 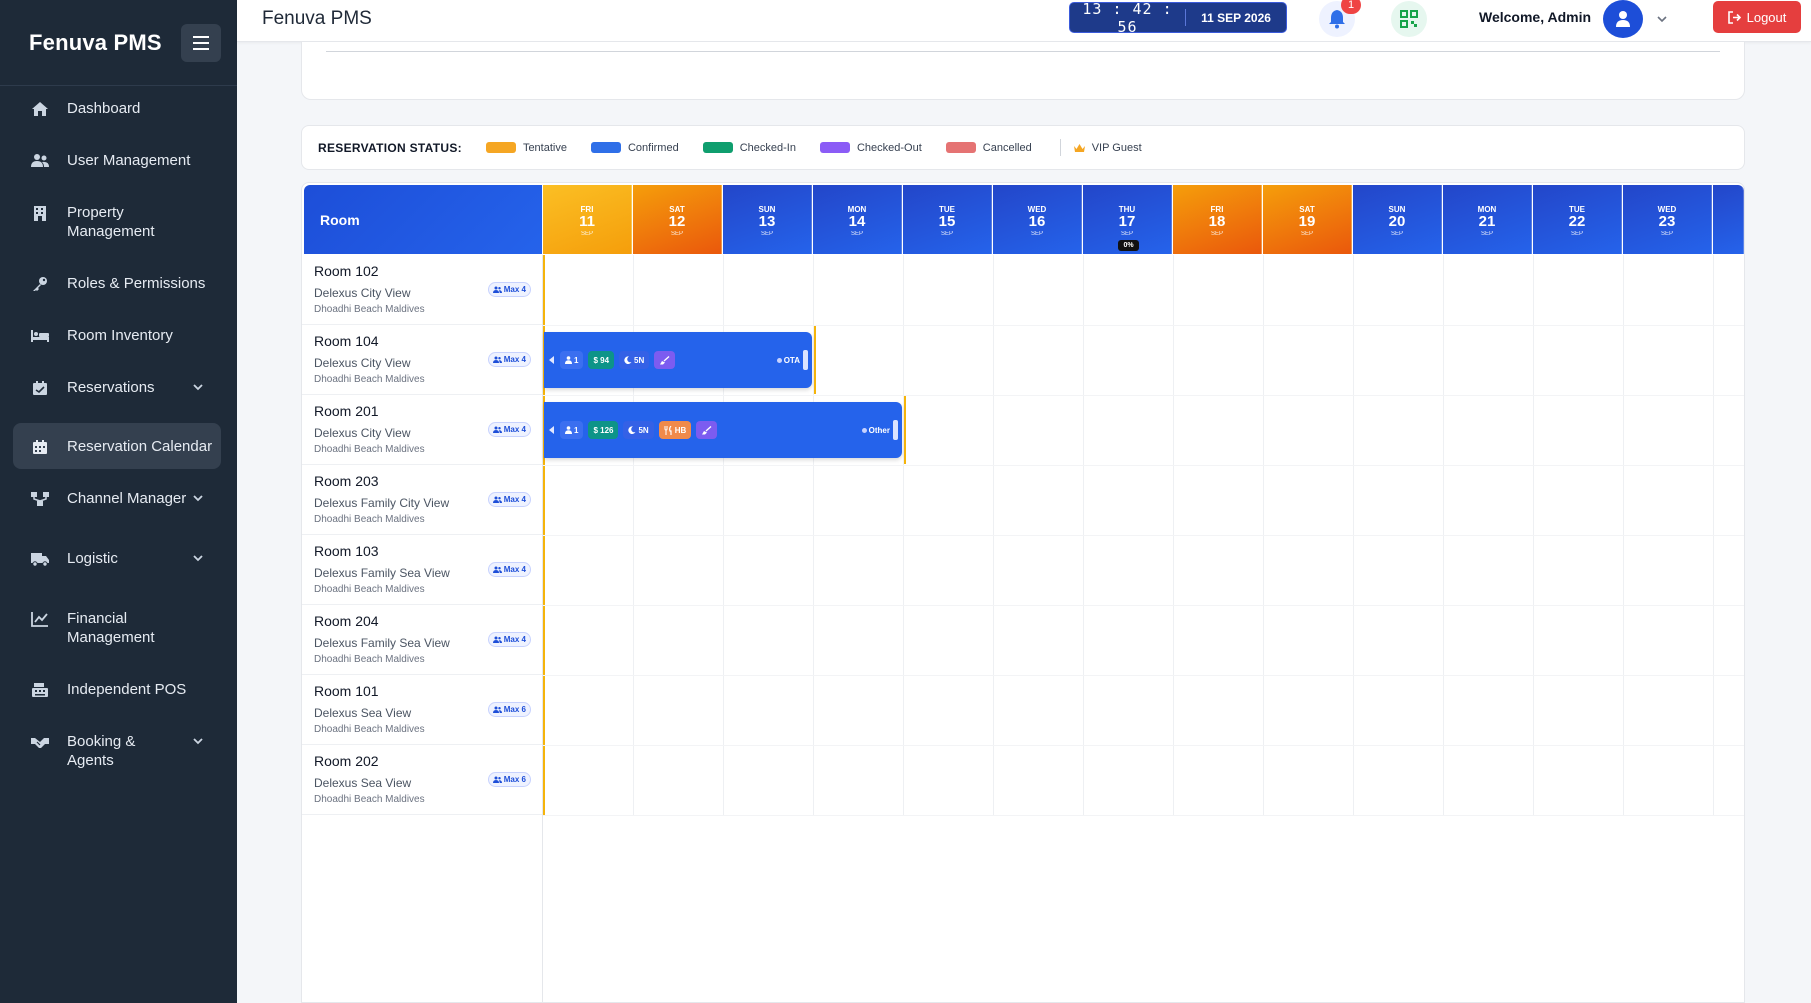 I want to click on day-header-12: SAT 12 SEP, so click(x=677, y=219).